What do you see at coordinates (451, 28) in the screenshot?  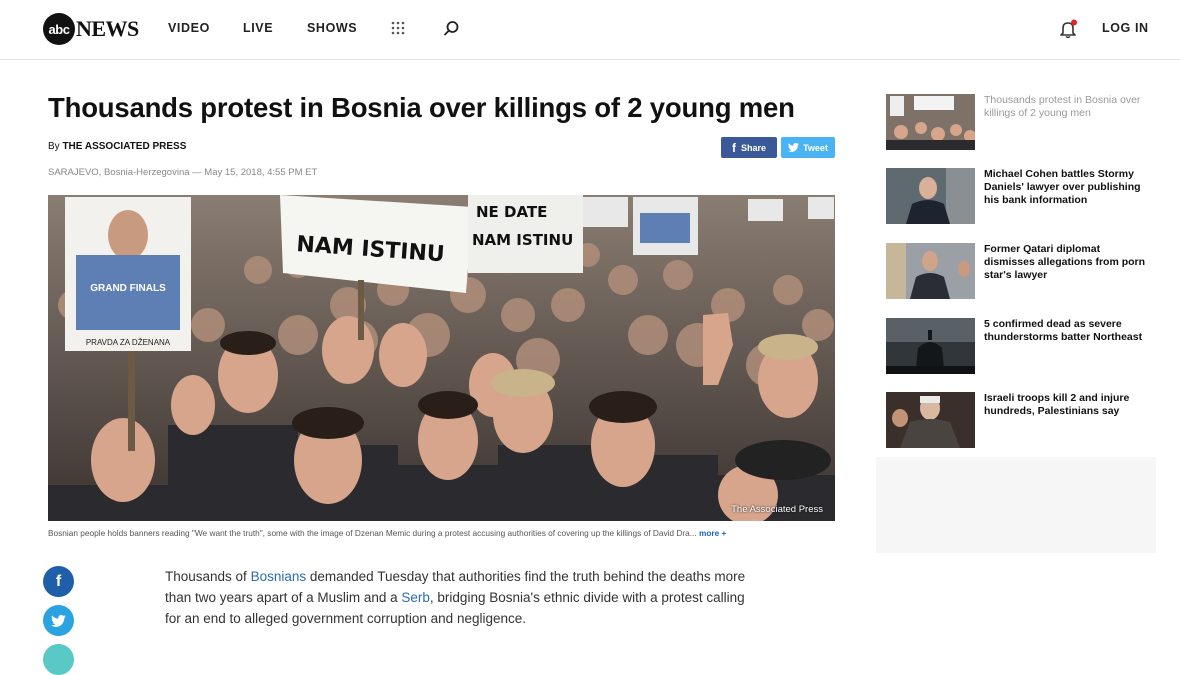 I see `search-icon` at bounding box center [451, 28].